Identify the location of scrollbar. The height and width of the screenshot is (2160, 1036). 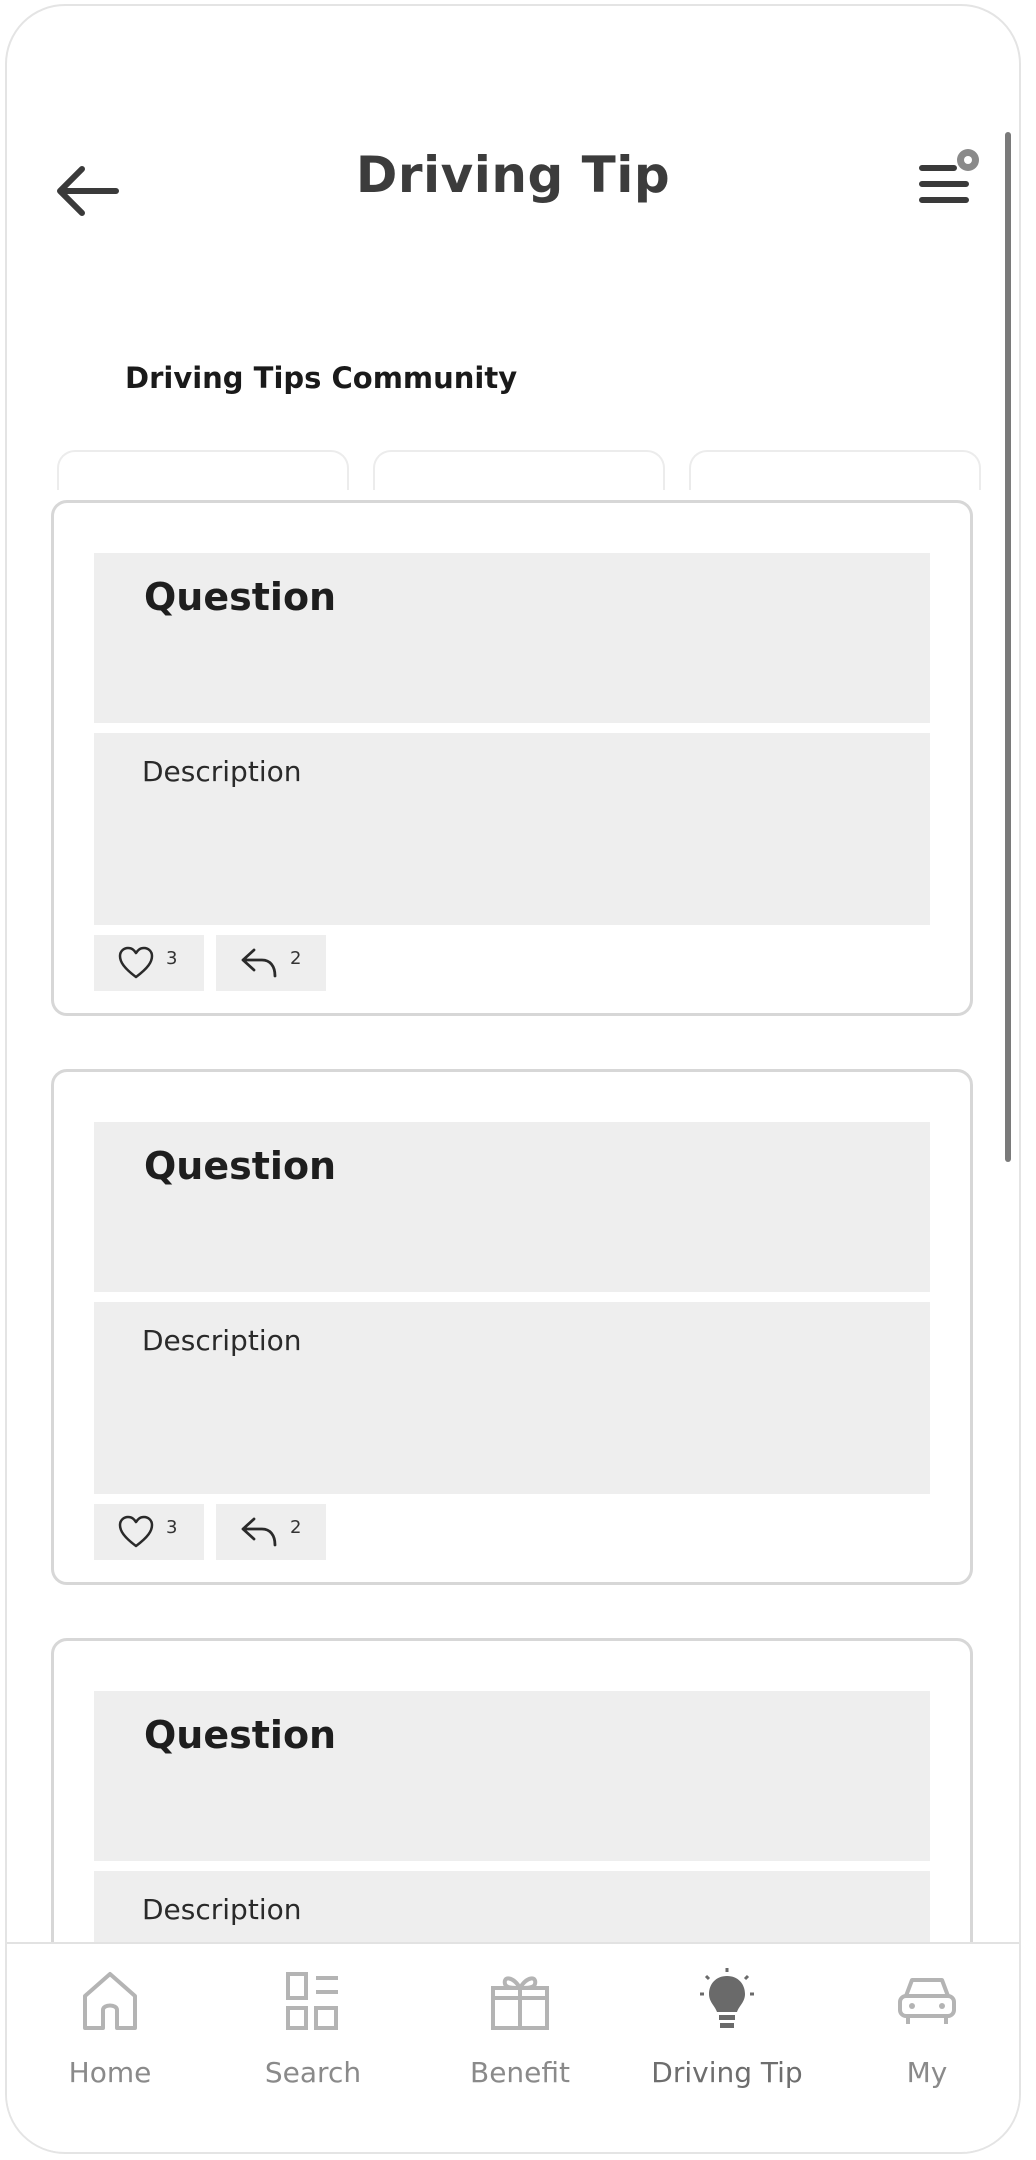
(1008, 647).